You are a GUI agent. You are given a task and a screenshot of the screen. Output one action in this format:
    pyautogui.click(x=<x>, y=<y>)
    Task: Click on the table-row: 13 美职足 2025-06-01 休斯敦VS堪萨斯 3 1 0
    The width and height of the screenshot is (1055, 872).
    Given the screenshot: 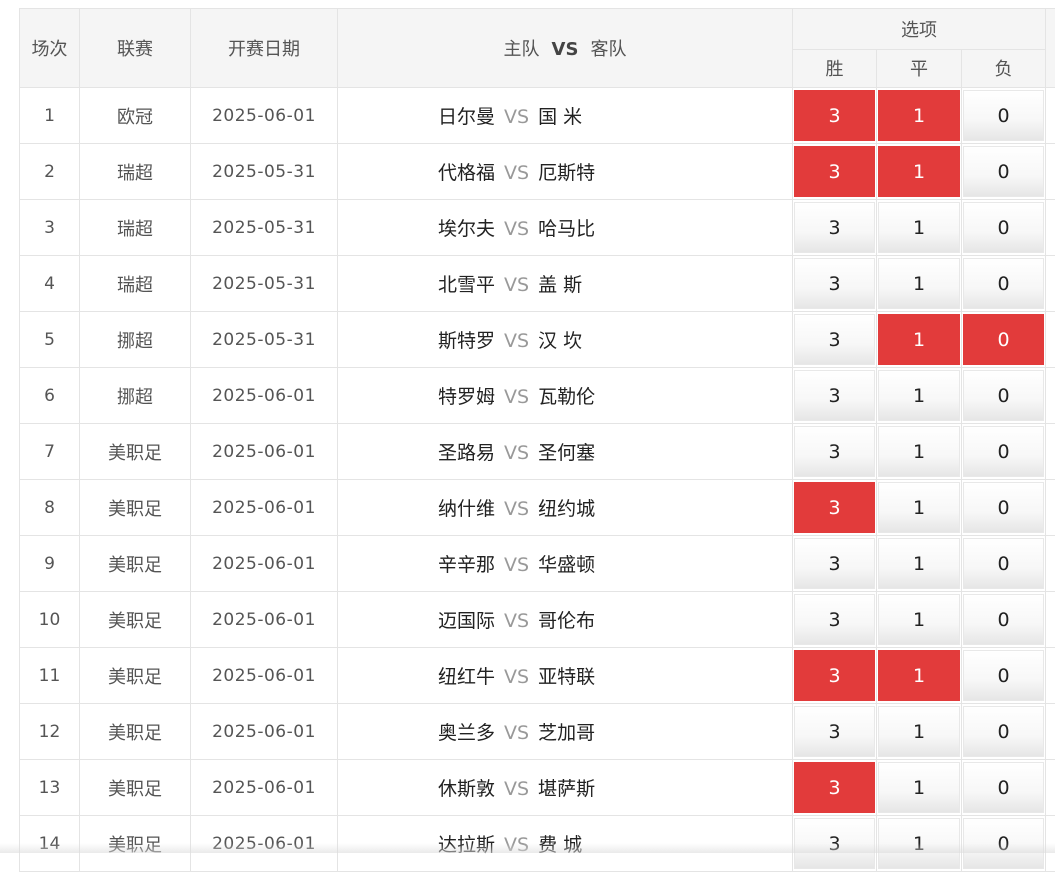 What is the action you would take?
    pyautogui.click(x=537, y=788)
    